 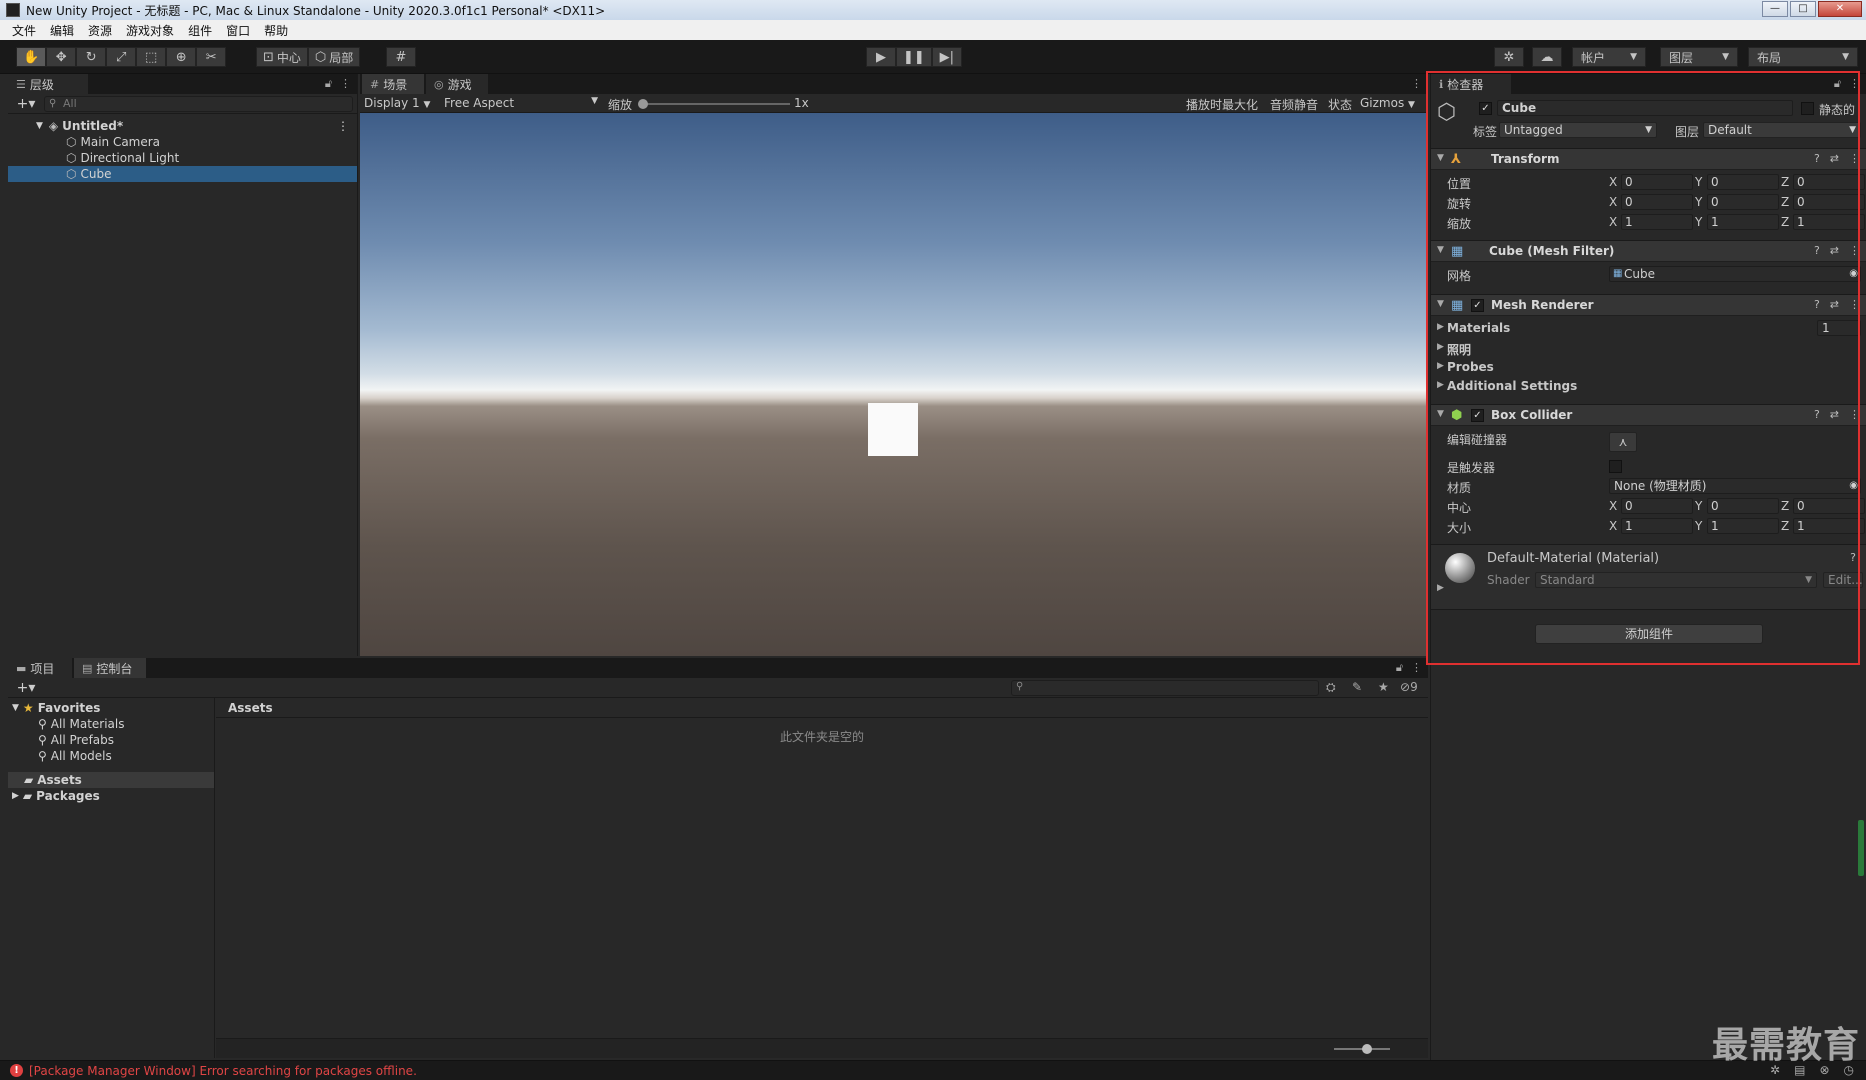 What do you see at coordinates (31, 57) in the screenshot?
I see `hand-tool-button: ✋` at bounding box center [31, 57].